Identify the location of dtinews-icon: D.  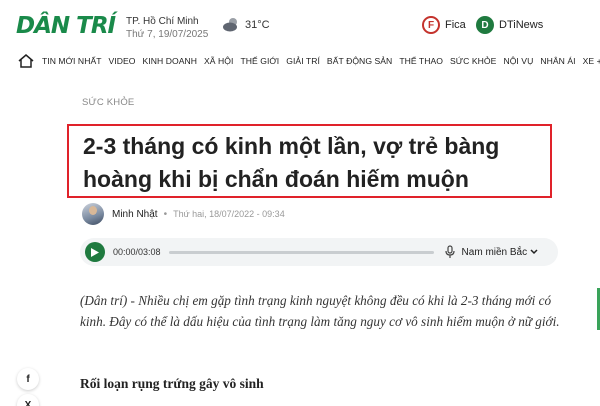
(485, 25).